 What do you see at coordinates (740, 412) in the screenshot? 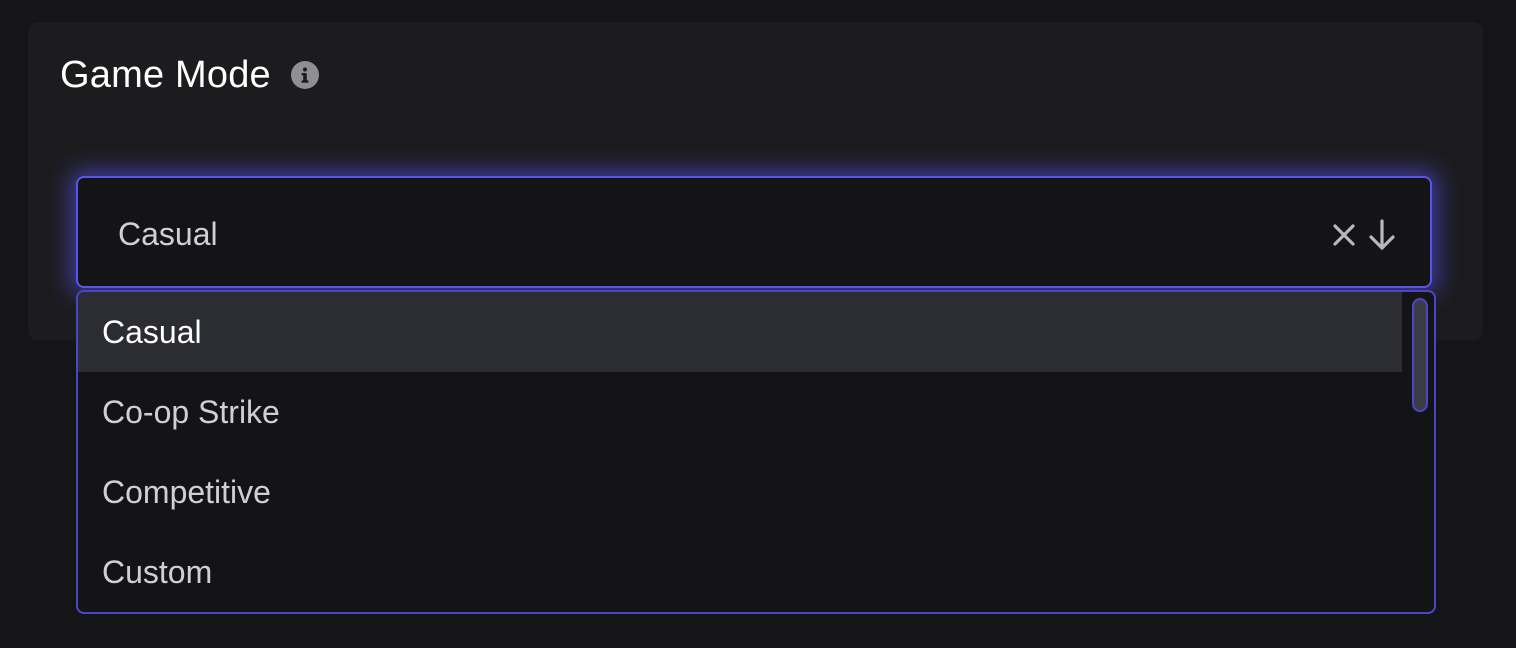
I see `option-co-op-strike: Co-op Strike` at bounding box center [740, 412].